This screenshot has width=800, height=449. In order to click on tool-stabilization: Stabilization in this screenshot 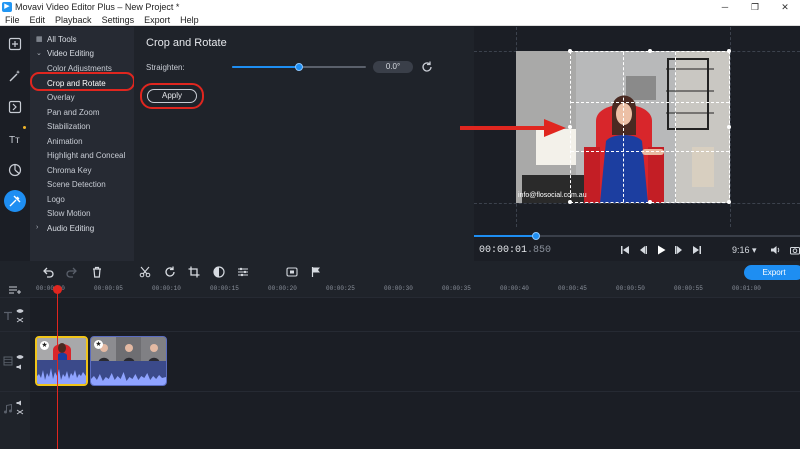, I will do `click(68, 126)`.